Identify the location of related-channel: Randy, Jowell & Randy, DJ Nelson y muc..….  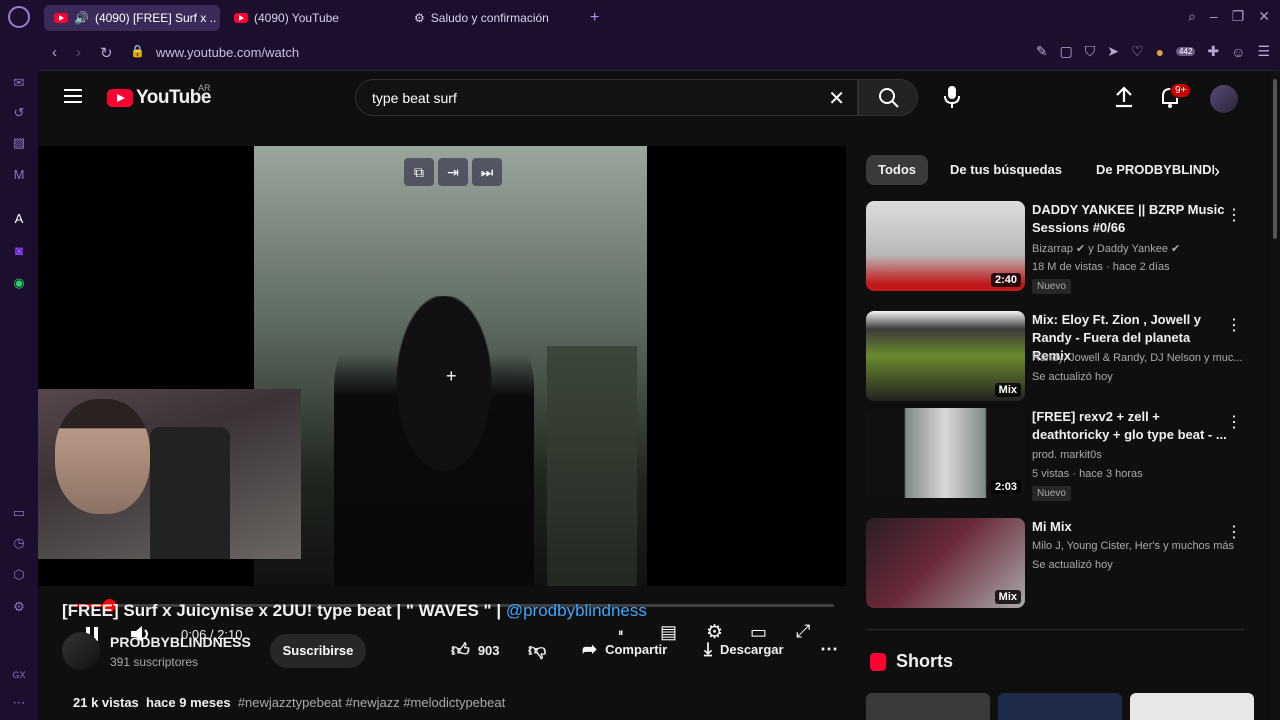
(1138, 358).